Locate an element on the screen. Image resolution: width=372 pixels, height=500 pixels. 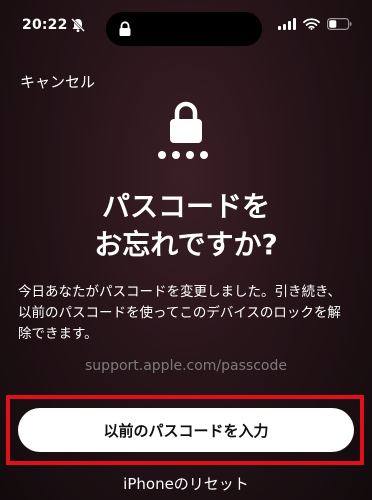
reset-iphone-button: iPhoneのリセット is located at coordinates (186, 483).